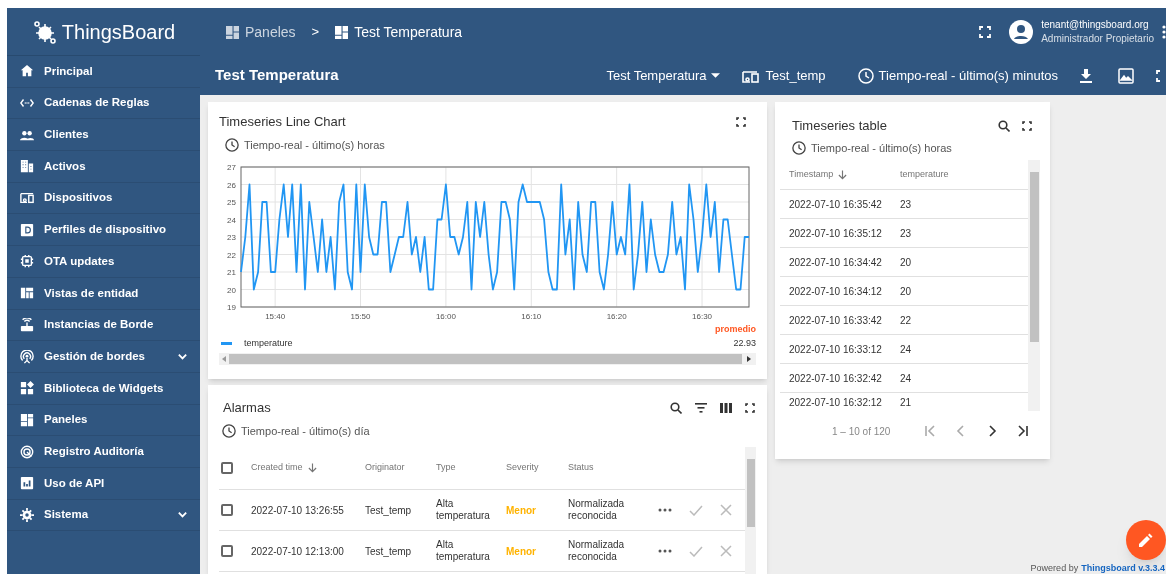  What do you see at coordinates (229, 430) in the screenshot?
I see `clock-icon` at bounding box center [229, 430].